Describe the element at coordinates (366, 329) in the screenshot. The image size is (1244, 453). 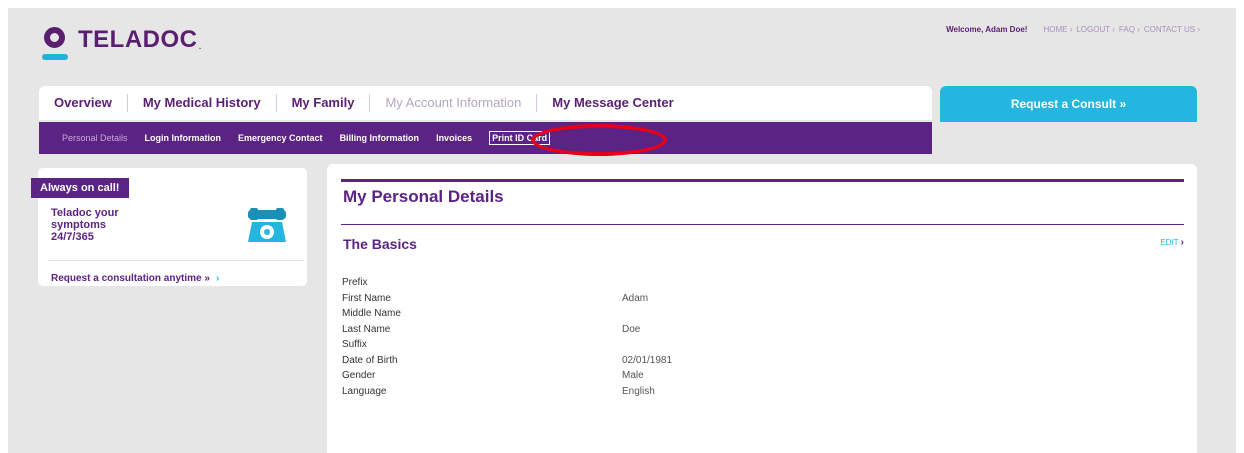
I see `field-label: Last Name` at that location.